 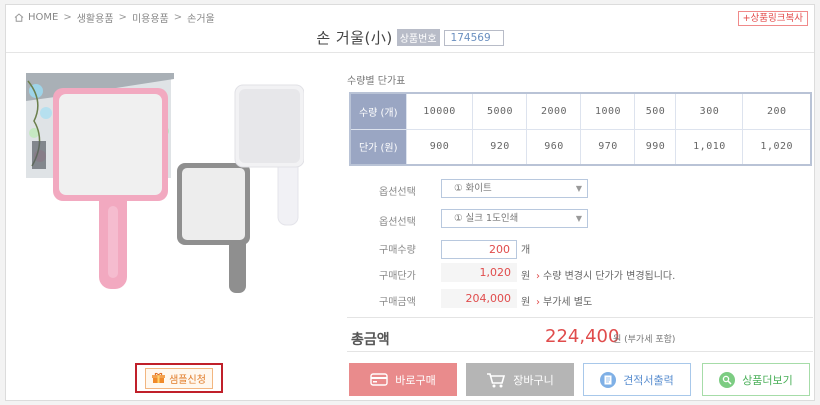 I want to click on amount-unit: 원, so click(x=526, y=302).